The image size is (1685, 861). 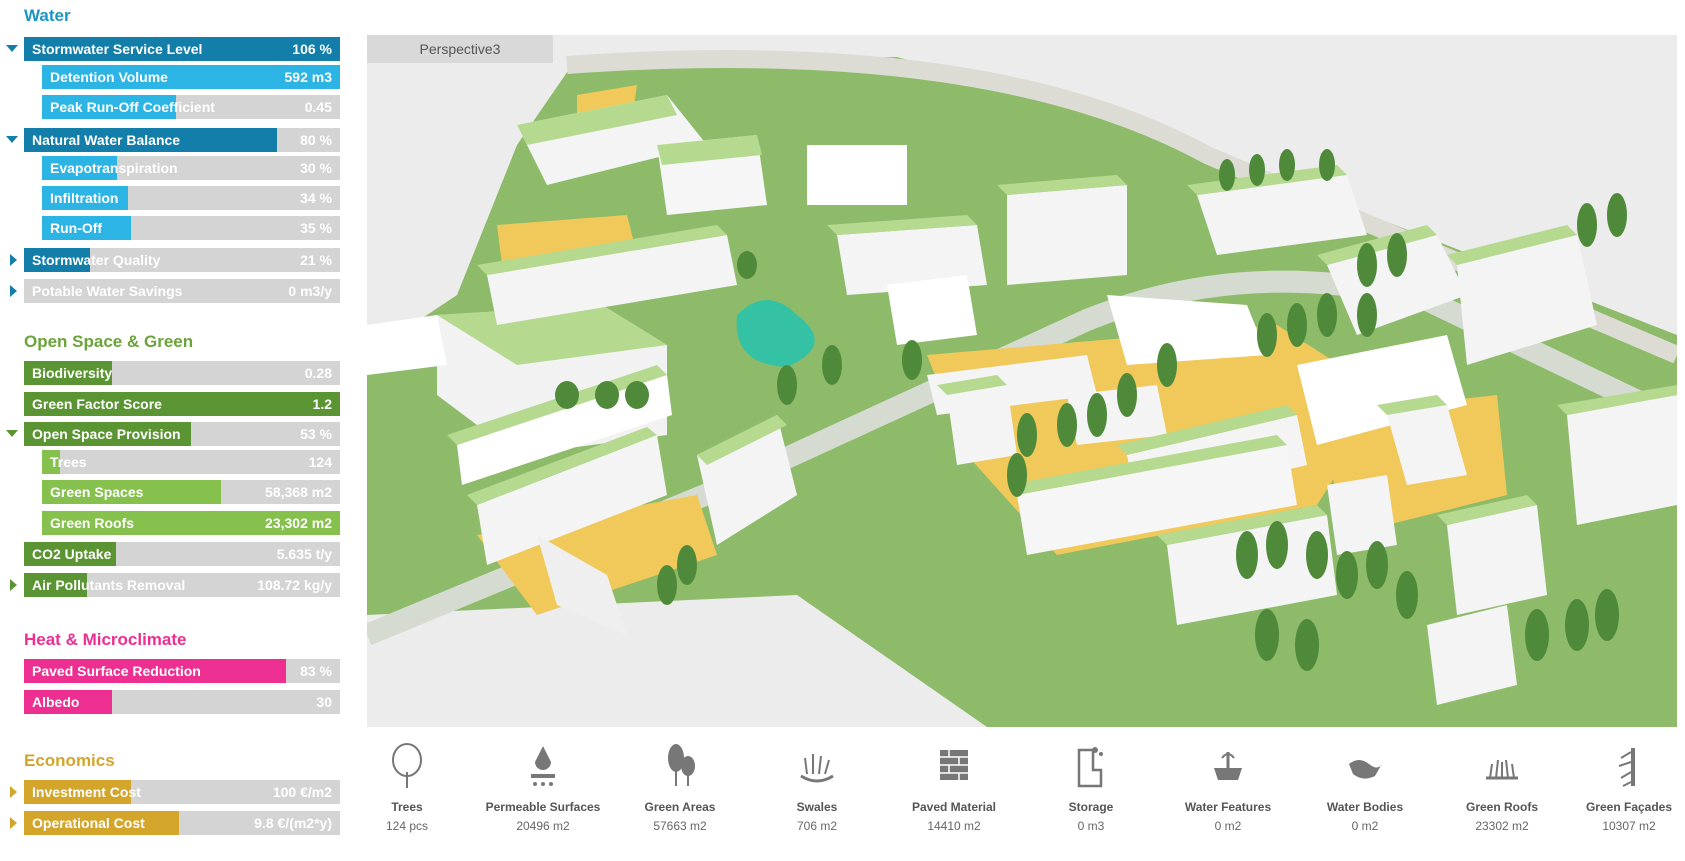 What do you see at coordinates (107, 291) in the screenshot?
I see `indicator-label: Potable Water Savings` at bounding box center [107, 291].